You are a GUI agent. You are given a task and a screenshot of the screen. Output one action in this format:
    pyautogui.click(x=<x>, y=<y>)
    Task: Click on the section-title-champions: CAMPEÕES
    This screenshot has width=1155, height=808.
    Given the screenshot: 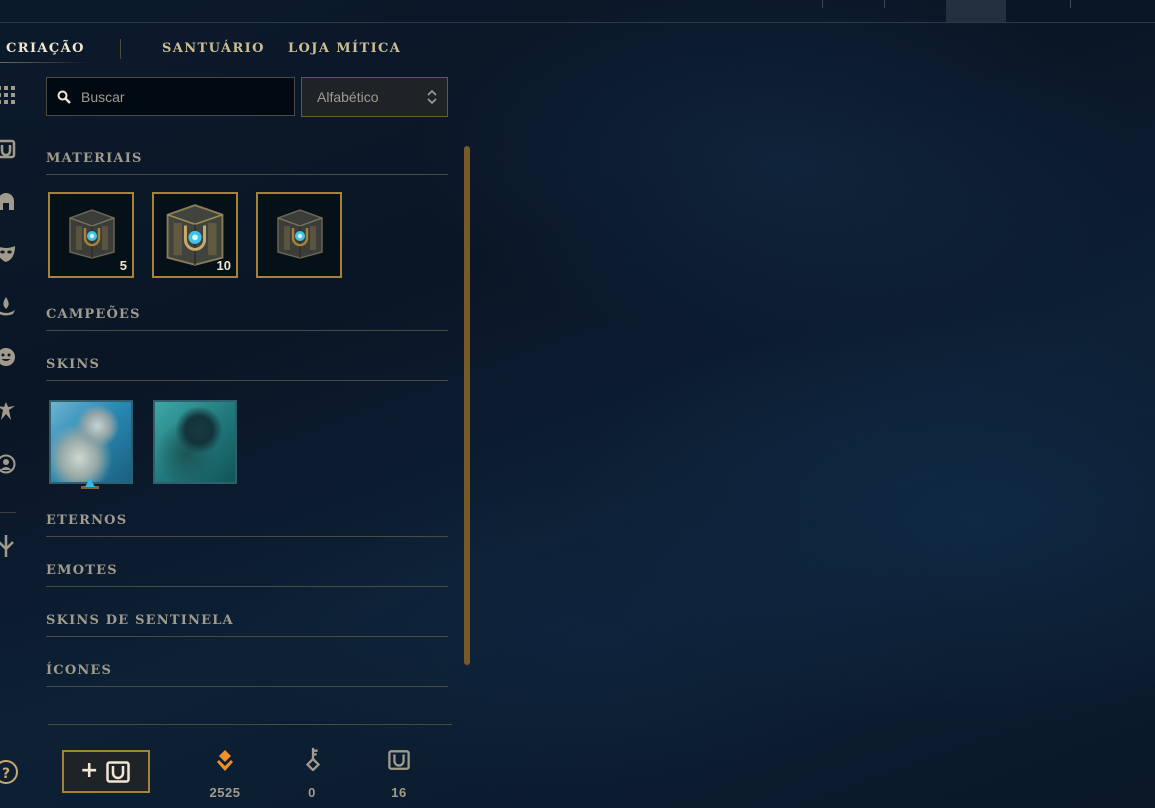 What is the action you would take?
    pyautogui.click(x=93, y=314)
    